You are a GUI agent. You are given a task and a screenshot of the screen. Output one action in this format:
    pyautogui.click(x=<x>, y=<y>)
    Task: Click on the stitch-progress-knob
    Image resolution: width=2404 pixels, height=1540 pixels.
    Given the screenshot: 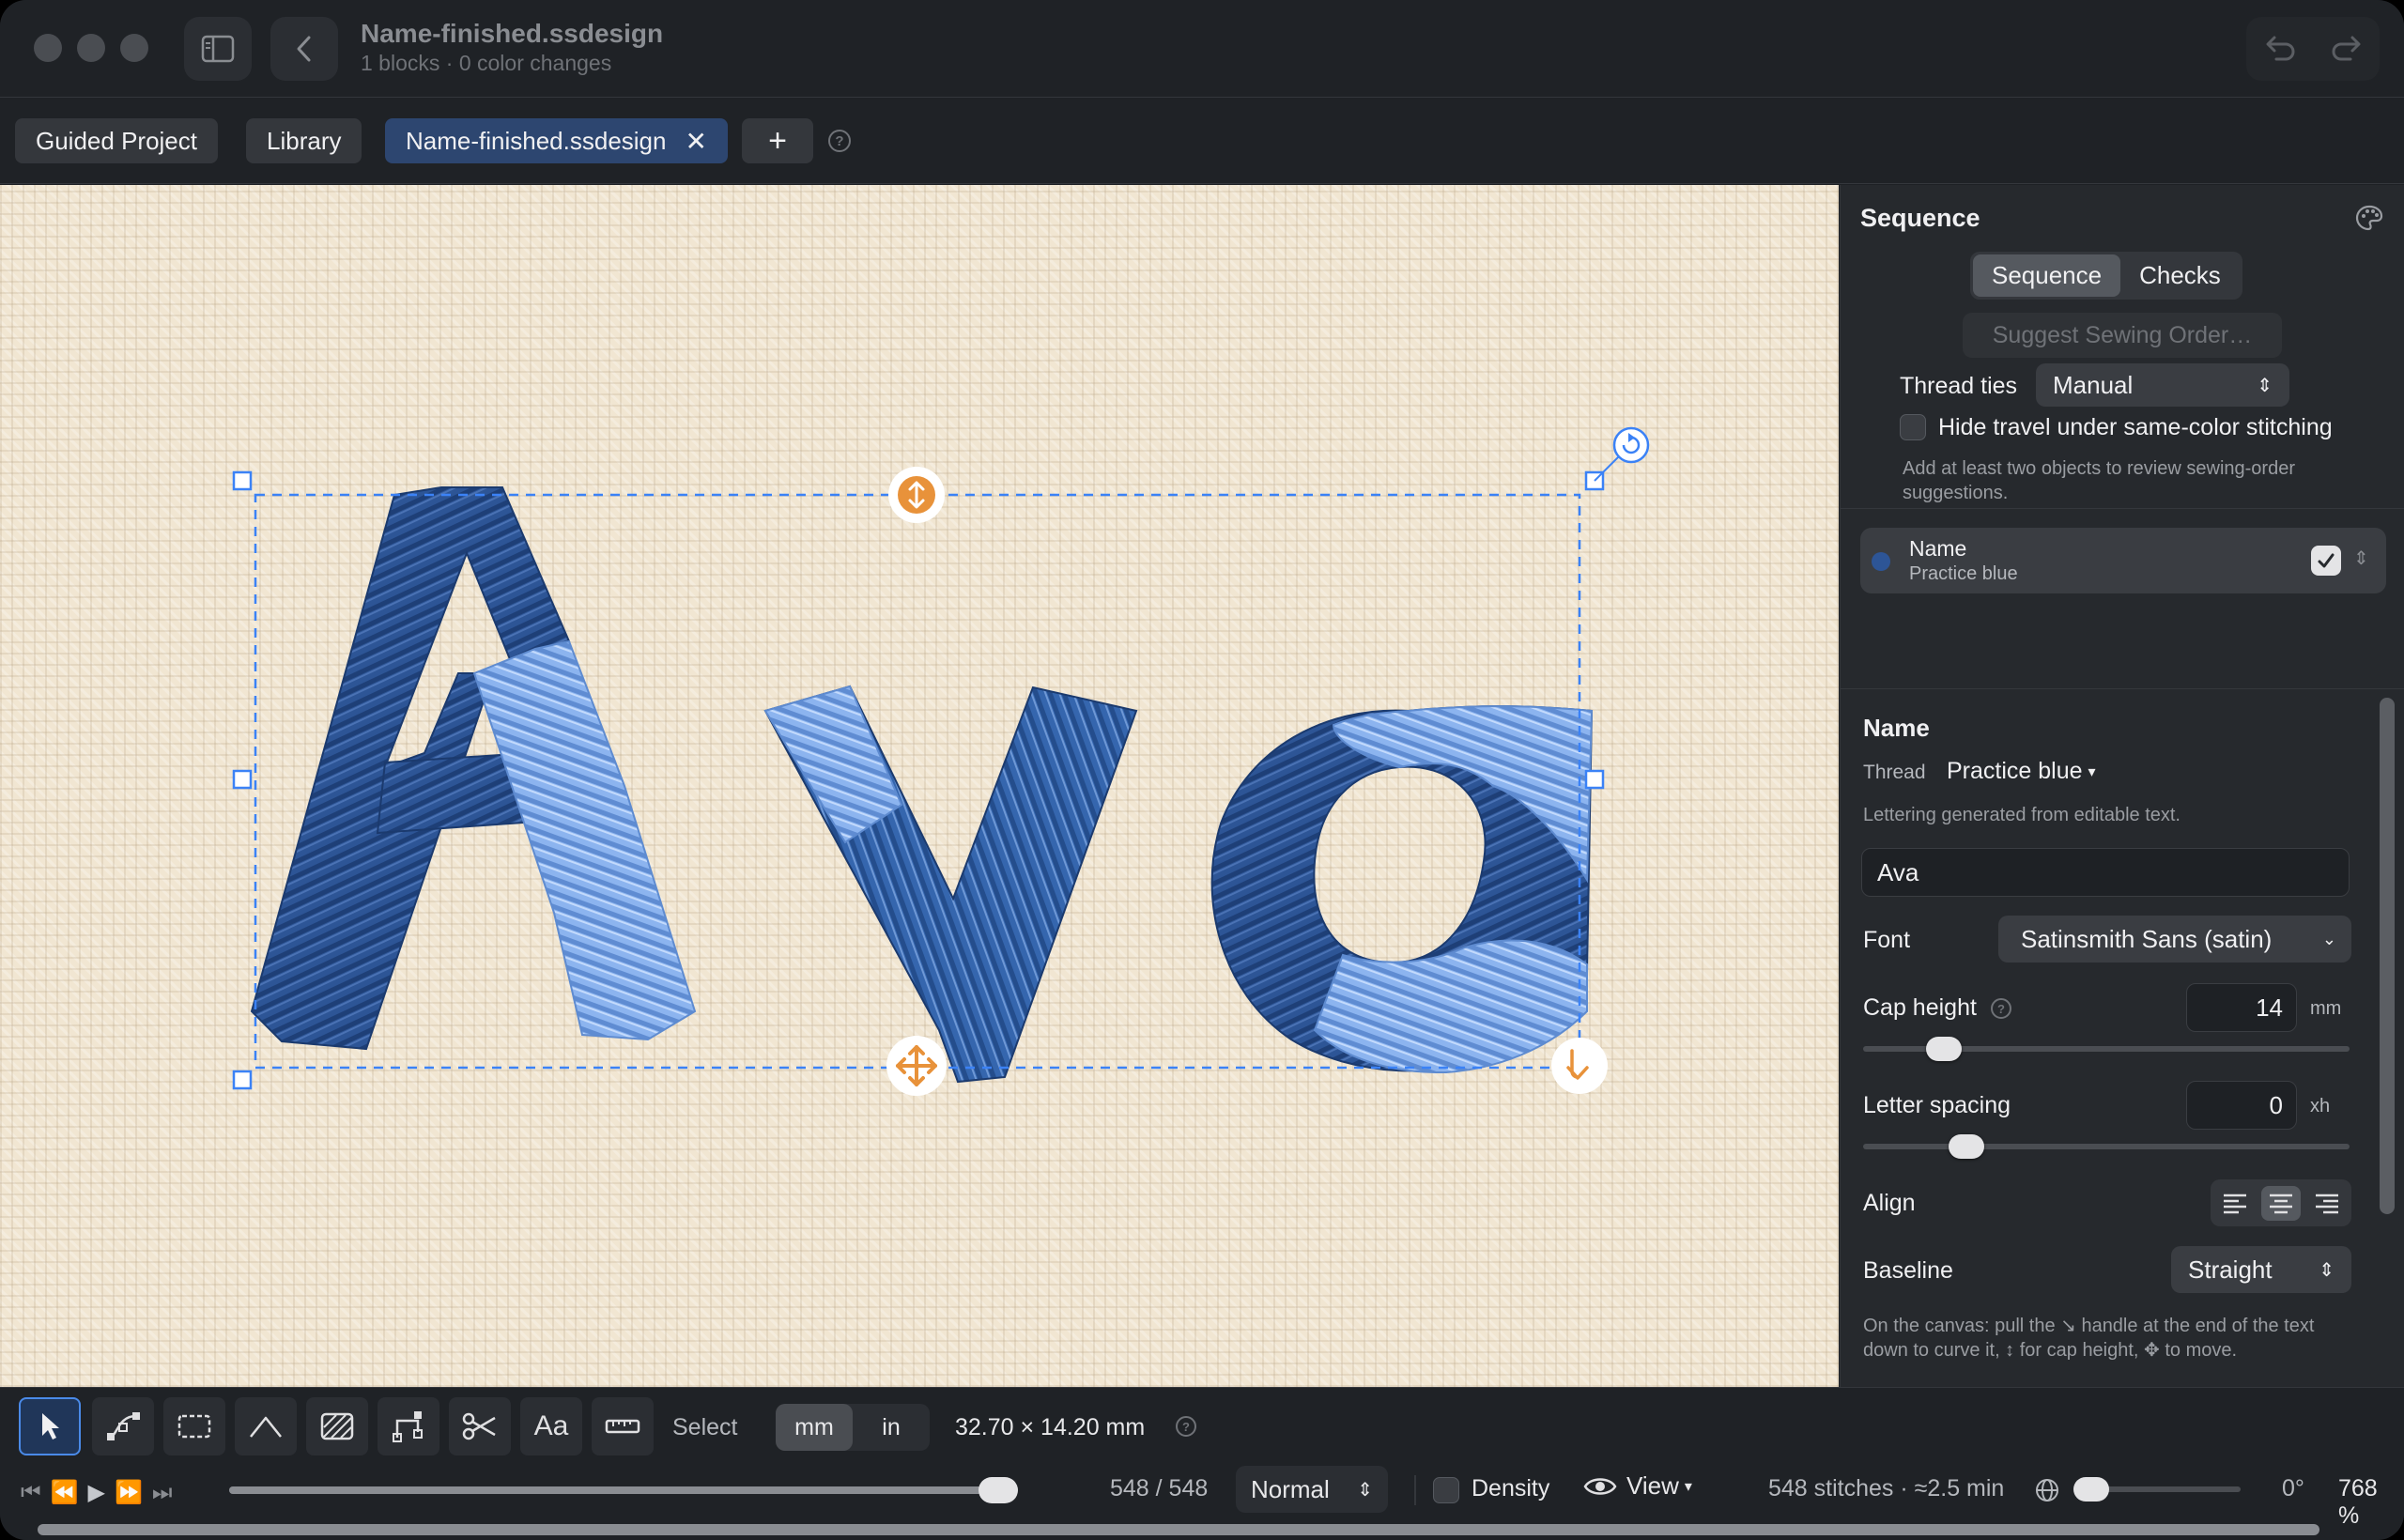 What is the action you would take?
    pyautogui.click(x=998, y=1490)
    